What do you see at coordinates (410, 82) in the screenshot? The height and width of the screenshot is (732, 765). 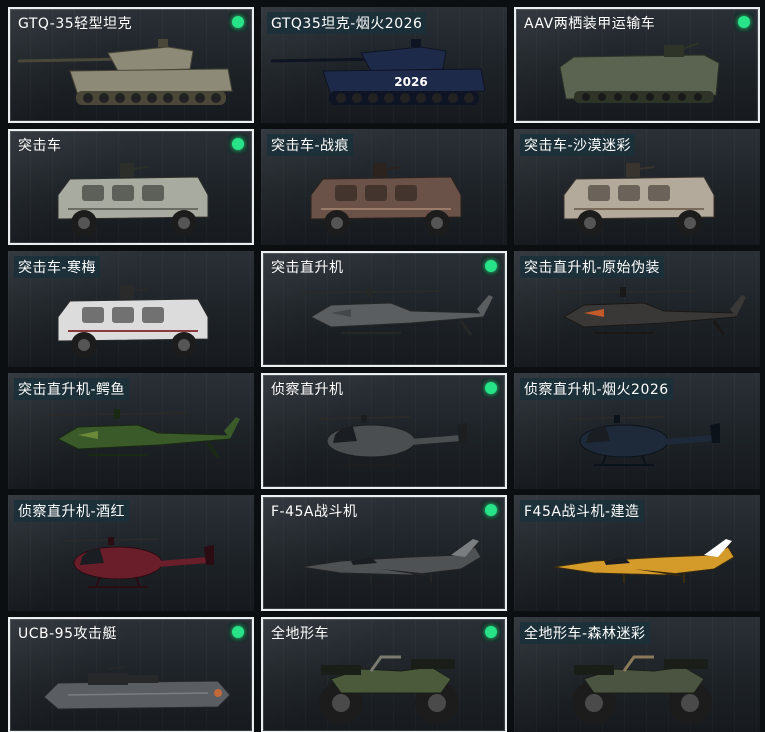 I see `svg-text: 2026` at bounding box center [410, 82].